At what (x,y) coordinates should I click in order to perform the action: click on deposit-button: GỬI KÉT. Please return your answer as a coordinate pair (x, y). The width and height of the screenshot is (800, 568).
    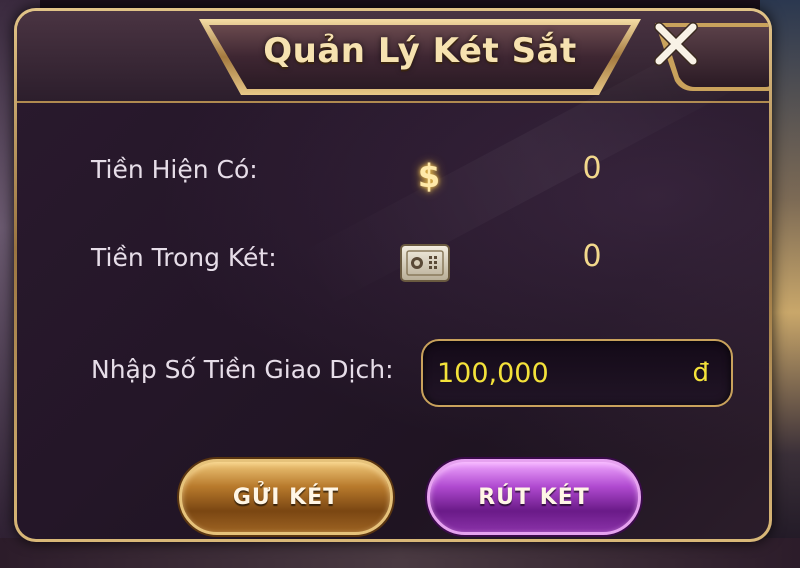
    Looking at the image, I should click on (286, 497).